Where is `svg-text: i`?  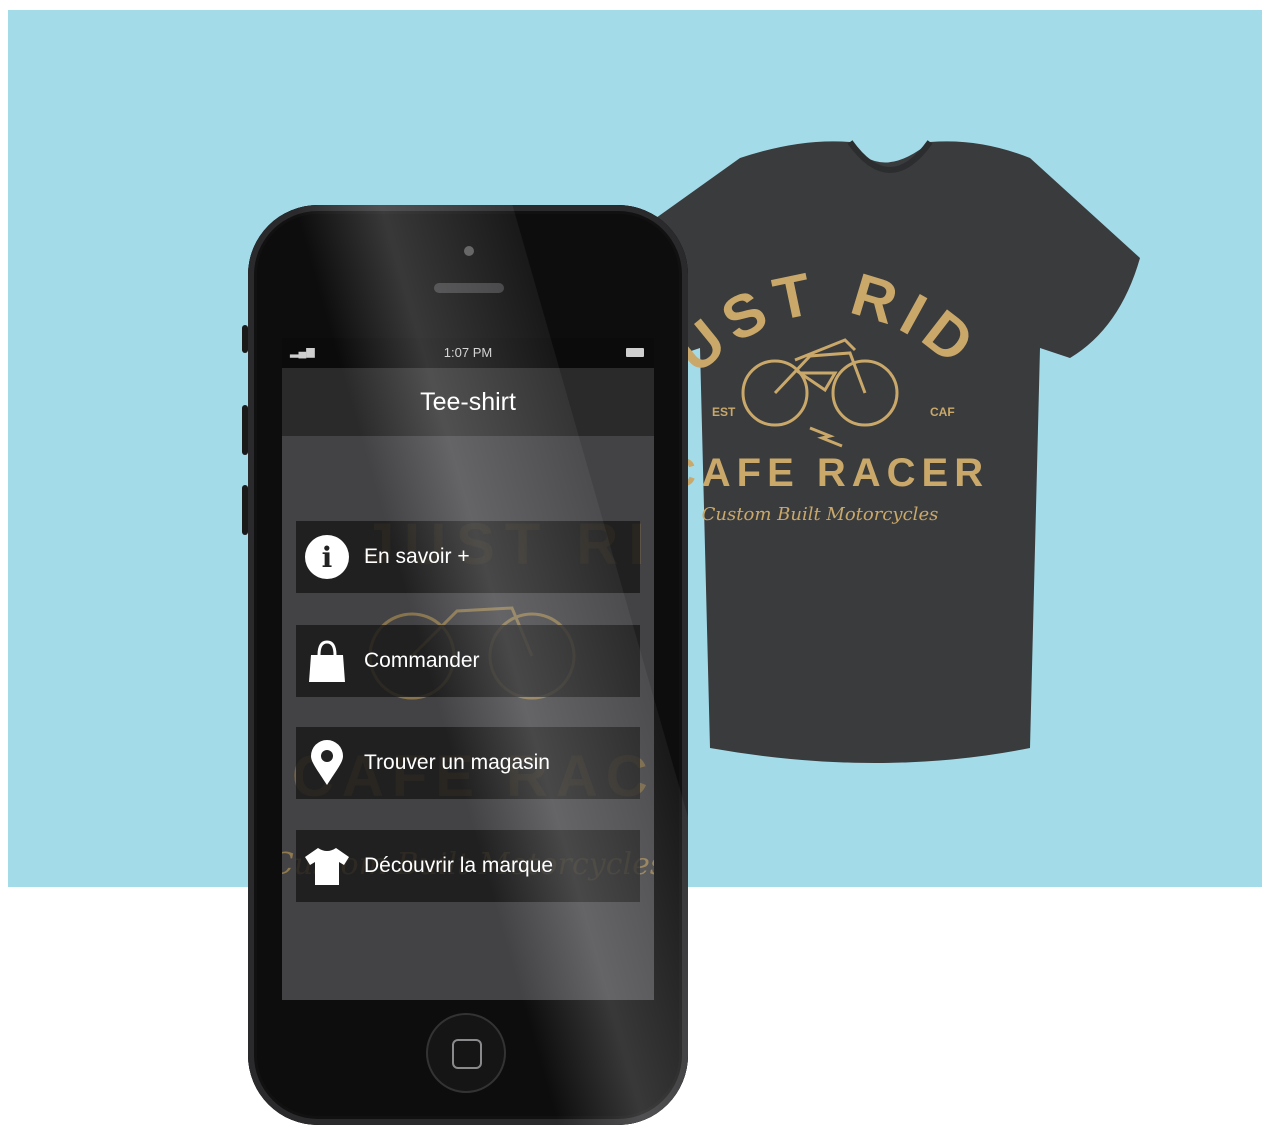
svg-text: i is located at coordinates (327, 557).